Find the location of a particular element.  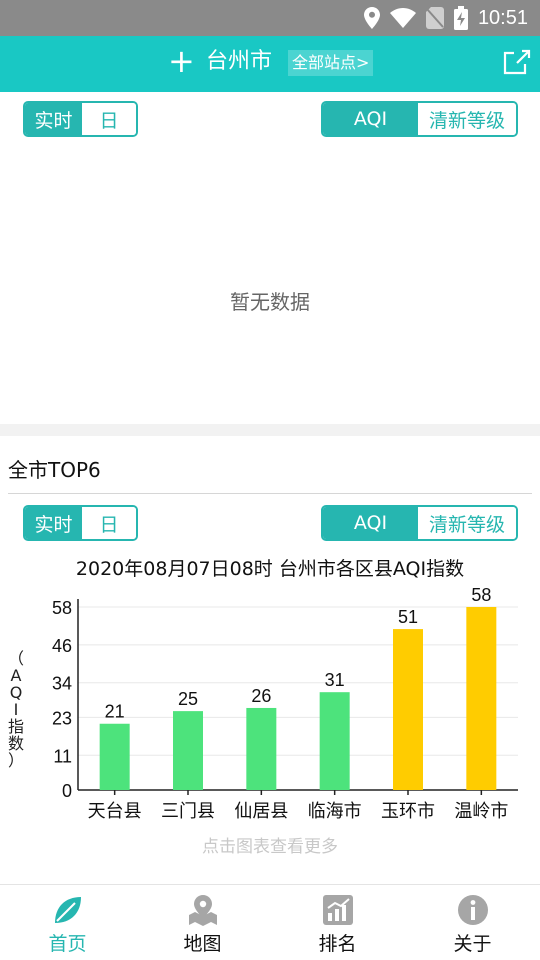

info-icon is located at coordinates (472, 910).